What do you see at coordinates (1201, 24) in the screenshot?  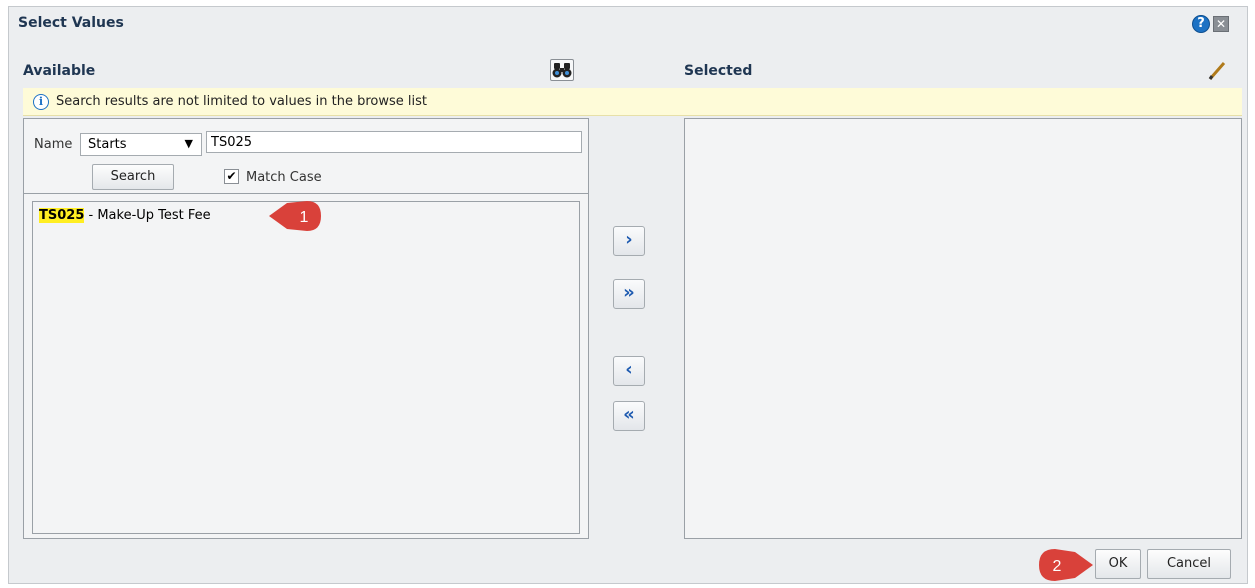 I see `help-icon: ?` at bounding box center [1201, 24].